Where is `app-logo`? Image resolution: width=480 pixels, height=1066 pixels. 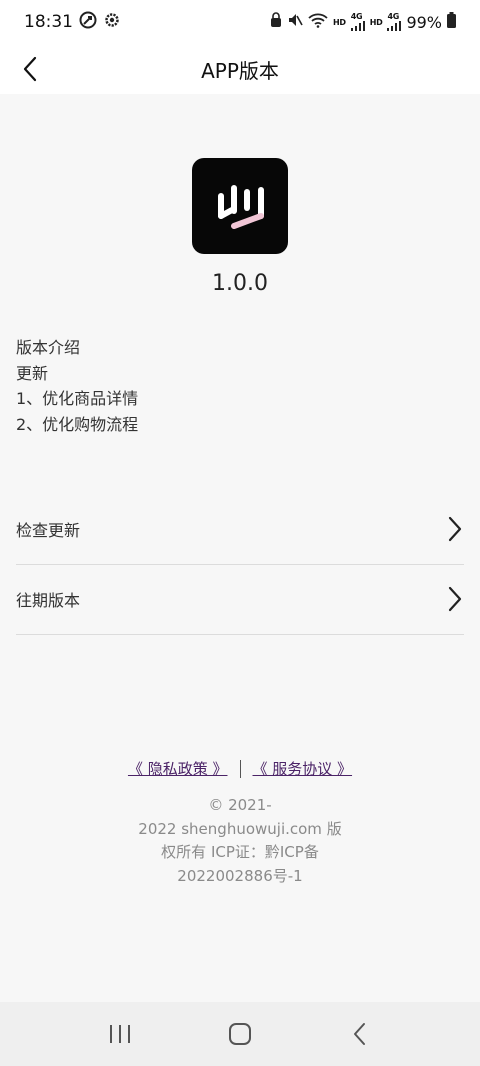
app-logo is located at coordinates (240, 206).